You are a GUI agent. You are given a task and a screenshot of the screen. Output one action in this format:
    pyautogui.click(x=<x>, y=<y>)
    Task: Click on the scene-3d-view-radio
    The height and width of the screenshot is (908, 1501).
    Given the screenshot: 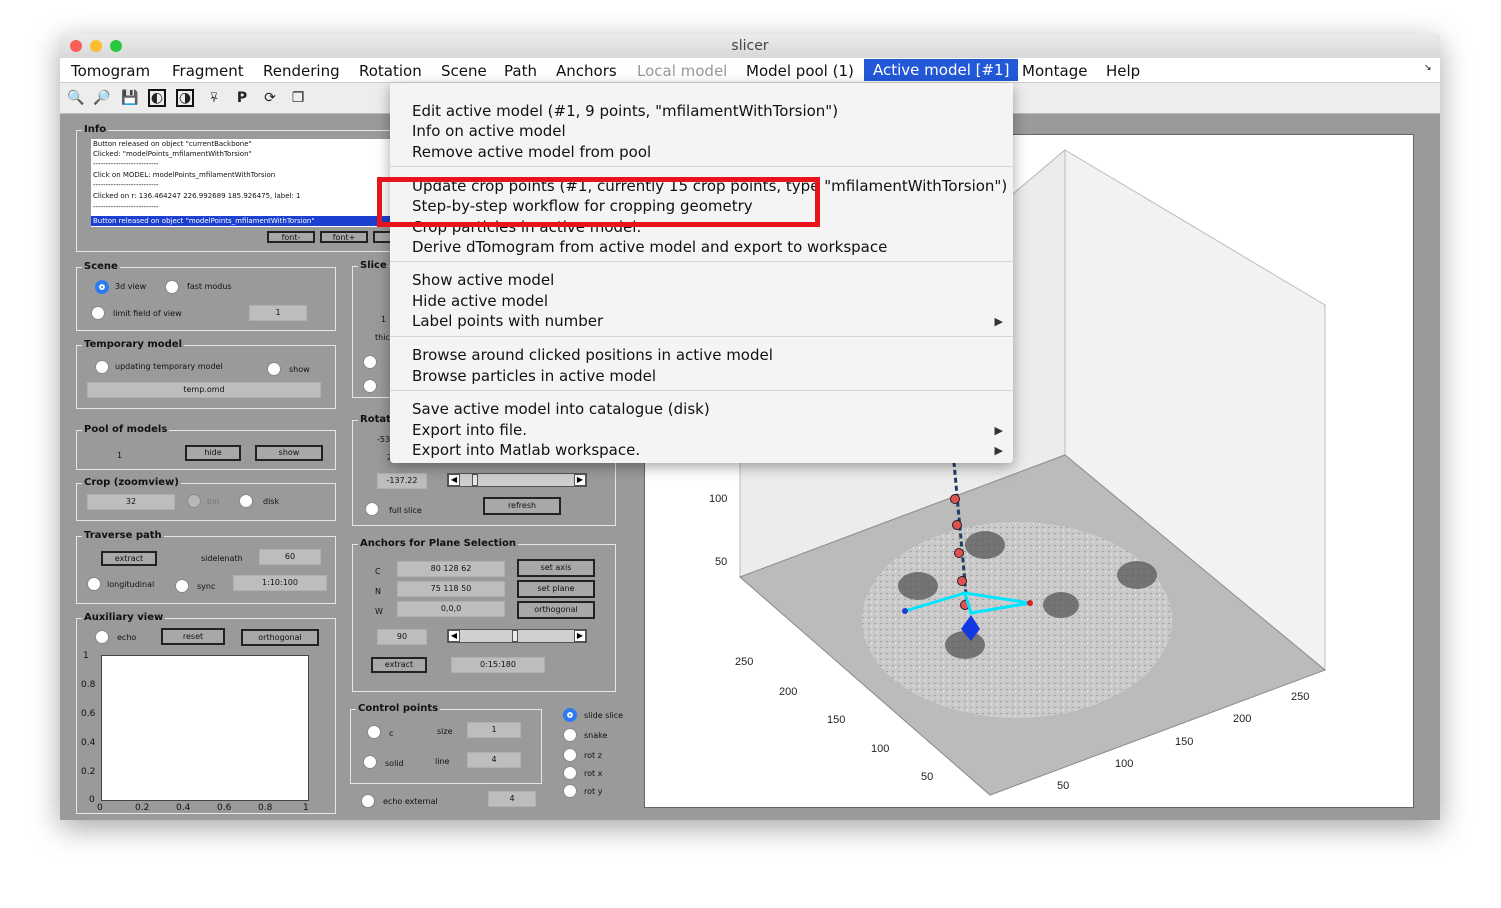 What is the action you would take?
    pyautogui.click(x=102, y=287)
    